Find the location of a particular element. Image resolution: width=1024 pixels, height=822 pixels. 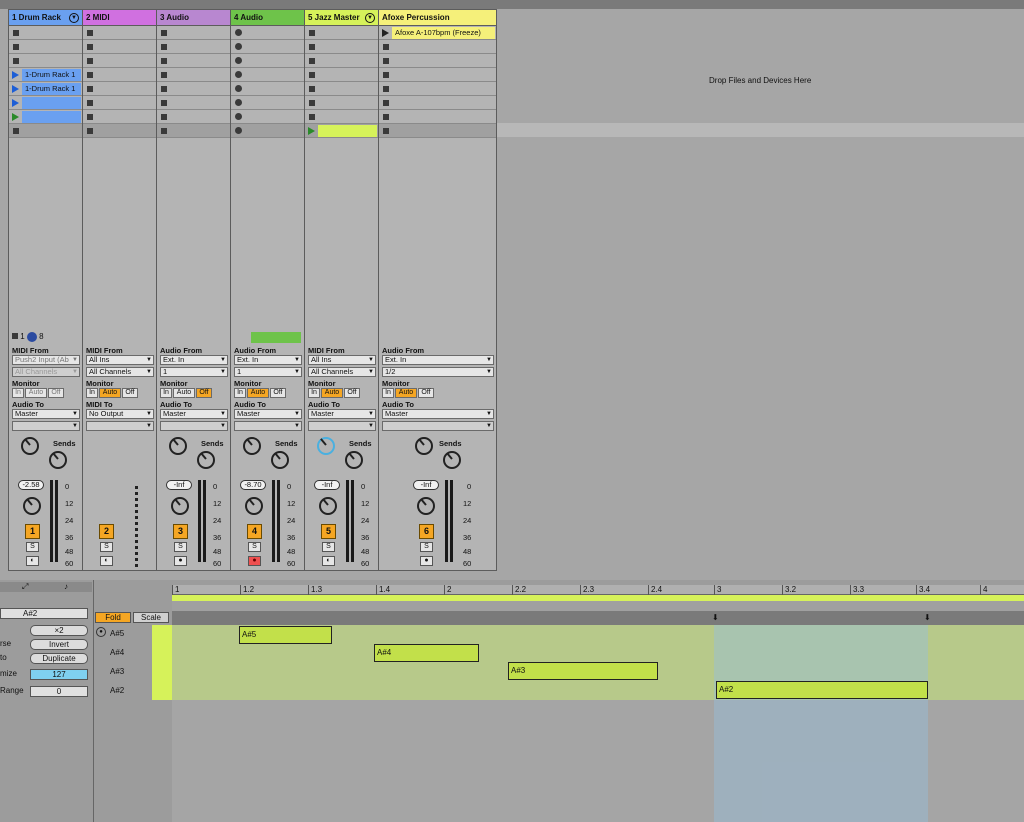

knob-icon is located at coordinates (31, 337).